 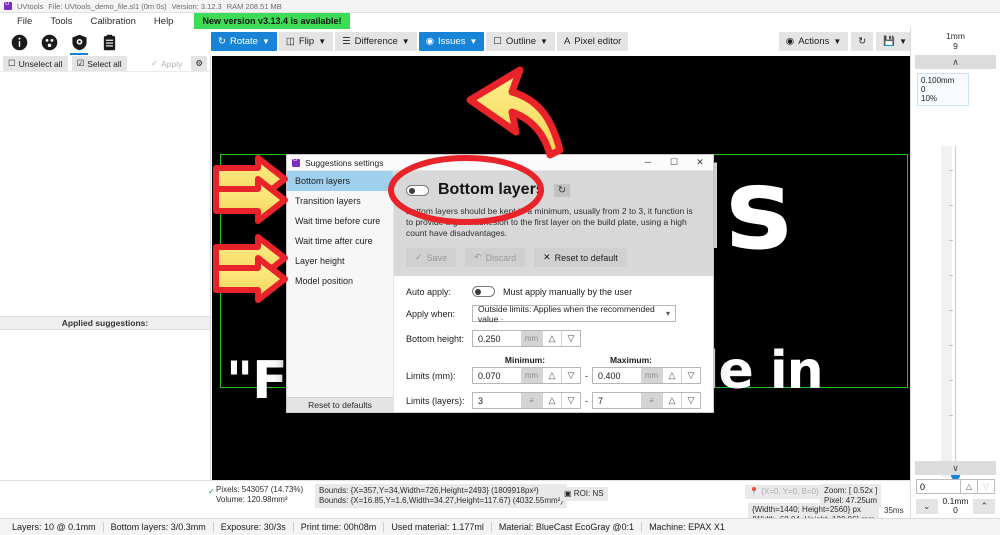 What do you see at coordinates (483, 291) in the screenshot?
I see `auto-apply-toggle` at bounding box center [483, 291].